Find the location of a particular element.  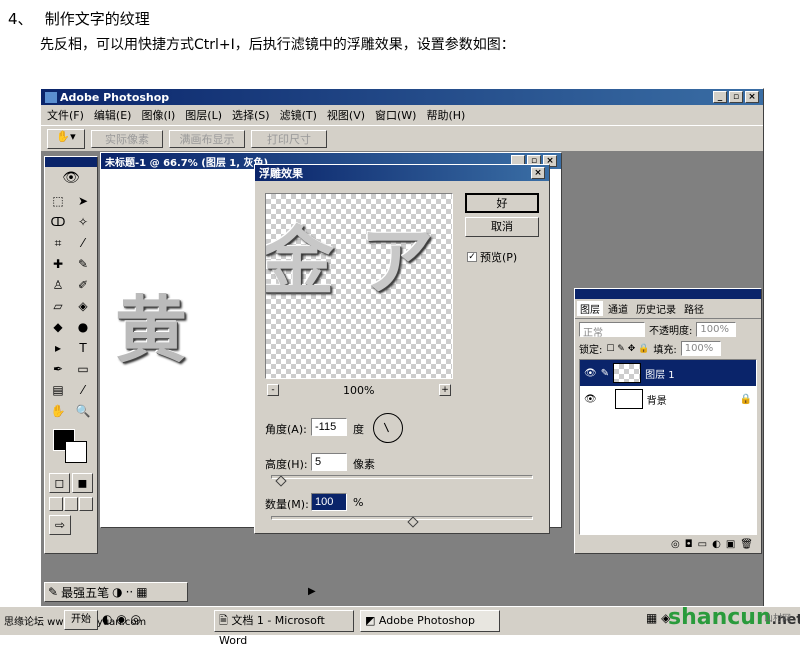

menu-file: 文件(F) is located at coordinates (65, 115).